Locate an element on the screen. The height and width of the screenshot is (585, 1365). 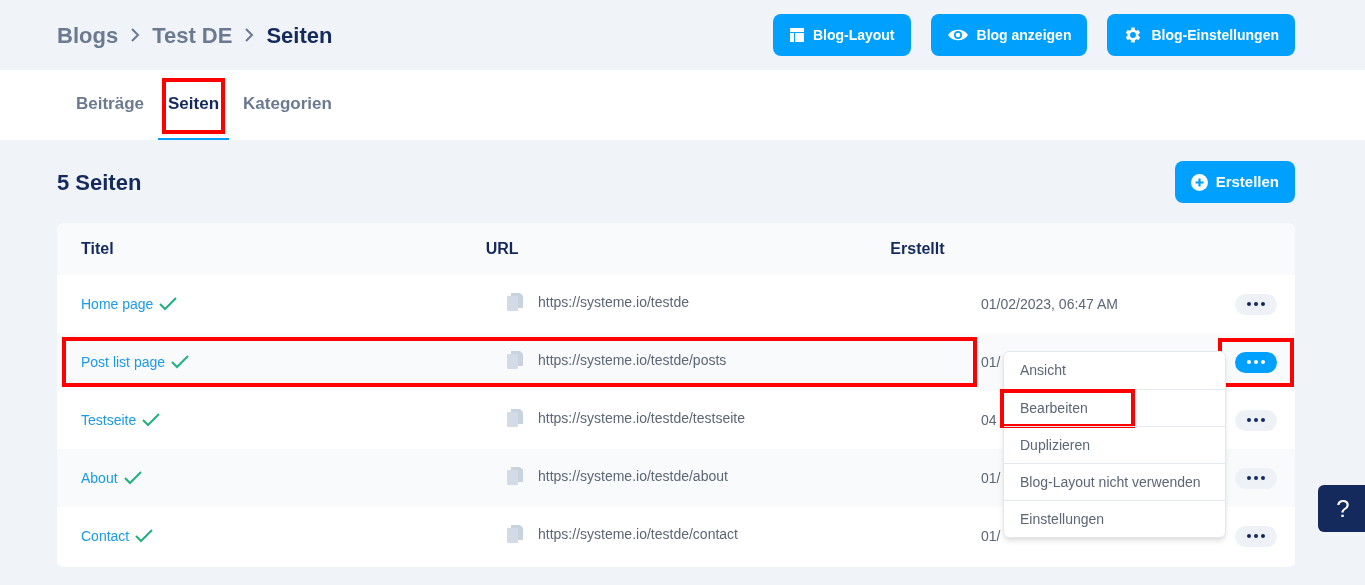
url-text: https://systeme.io/testde is located at coordinates (613, 302).